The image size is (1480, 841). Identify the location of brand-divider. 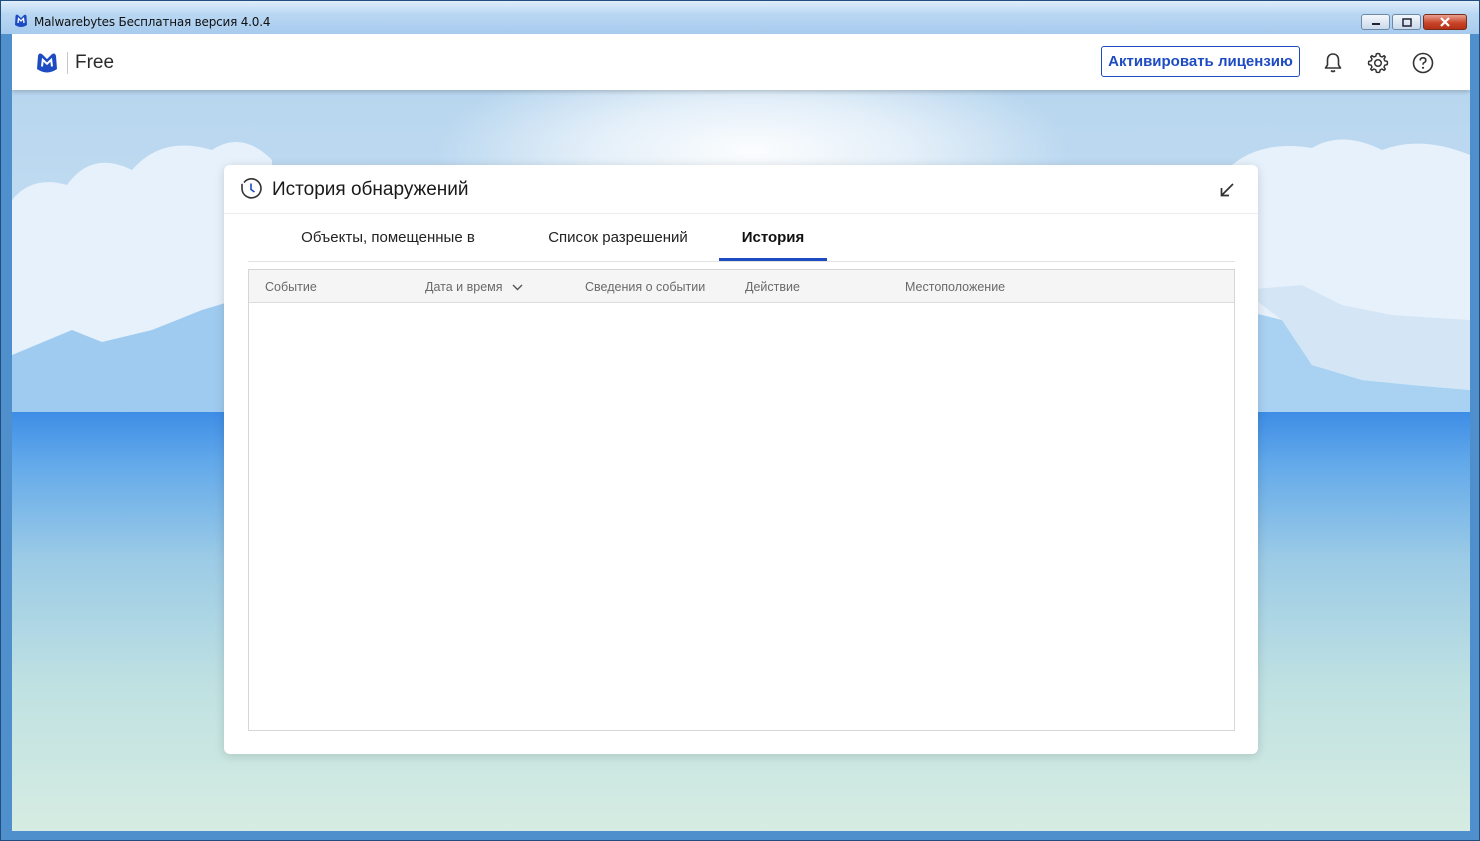
(67, 63).